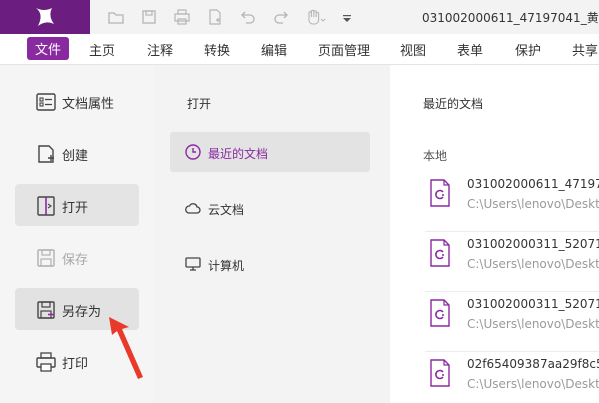  What do you see at coordinates (248, 17) in the screenshot?
I see `undo-icon` at bounding box center [248, 17].